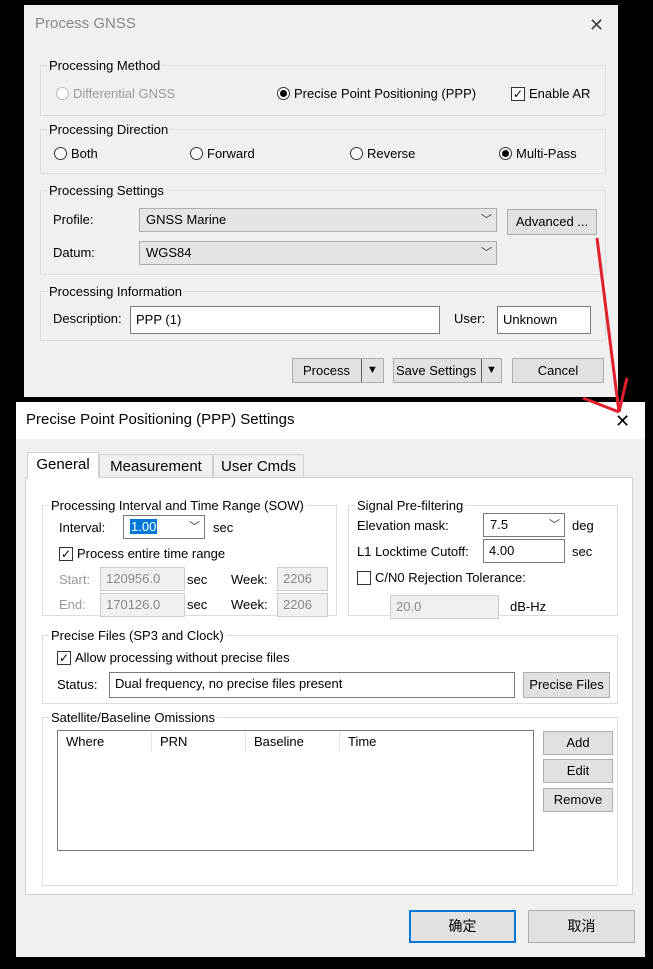  I want to click on tab-general: General, so click(63, 465).